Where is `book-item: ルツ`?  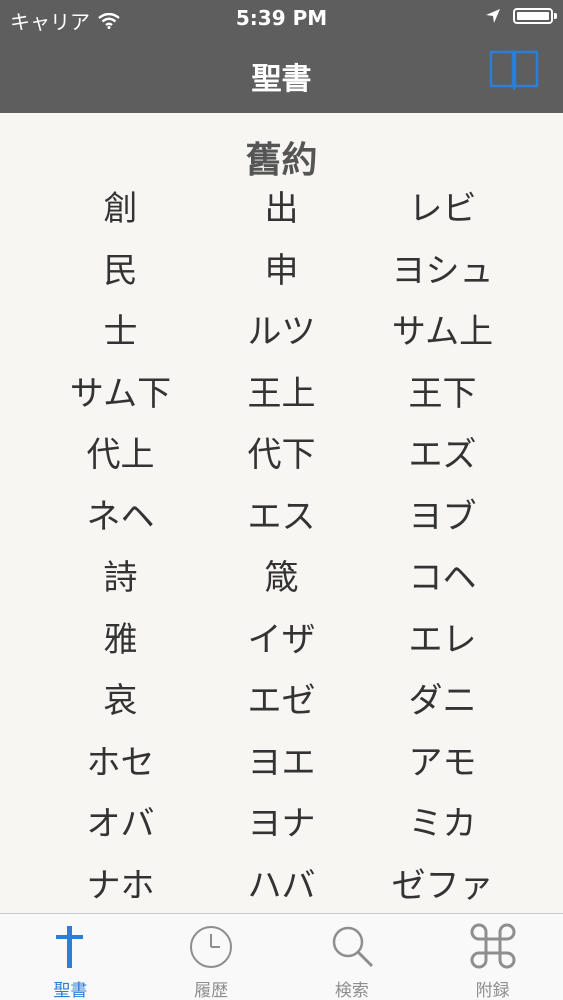
book-item: ルツ is located at coordinates (281, 329).